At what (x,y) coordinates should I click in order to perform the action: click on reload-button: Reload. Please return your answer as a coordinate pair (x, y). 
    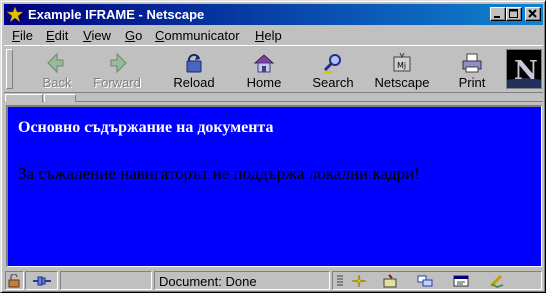
    Looking at the image, I should click on (194, 70).